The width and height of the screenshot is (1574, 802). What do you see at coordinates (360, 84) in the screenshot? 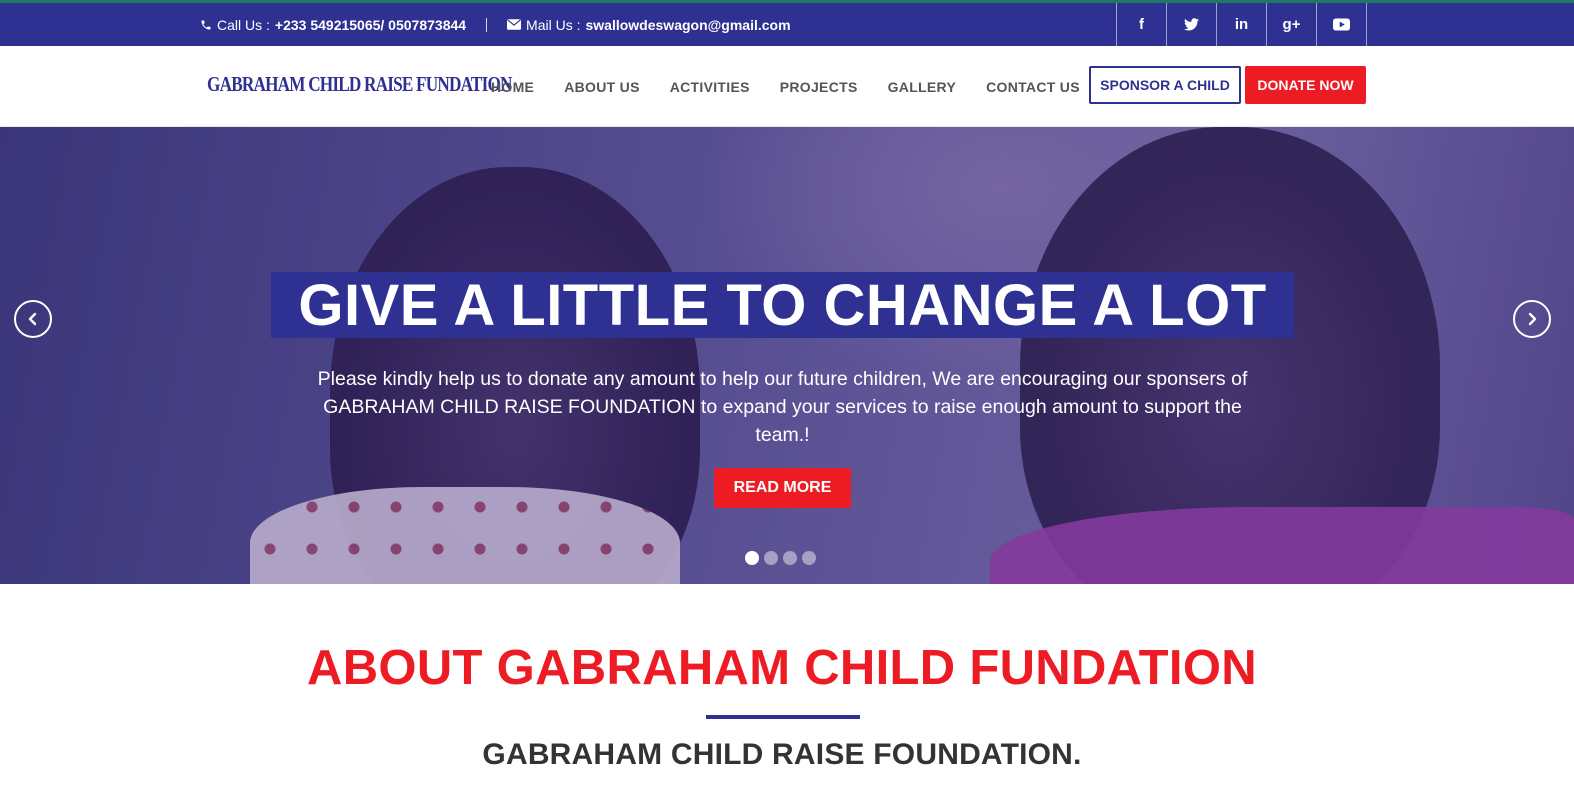
I see `site-logo: GABRAHAM CHILD RAISE FUNDATION` at bounding box center [360, 84].